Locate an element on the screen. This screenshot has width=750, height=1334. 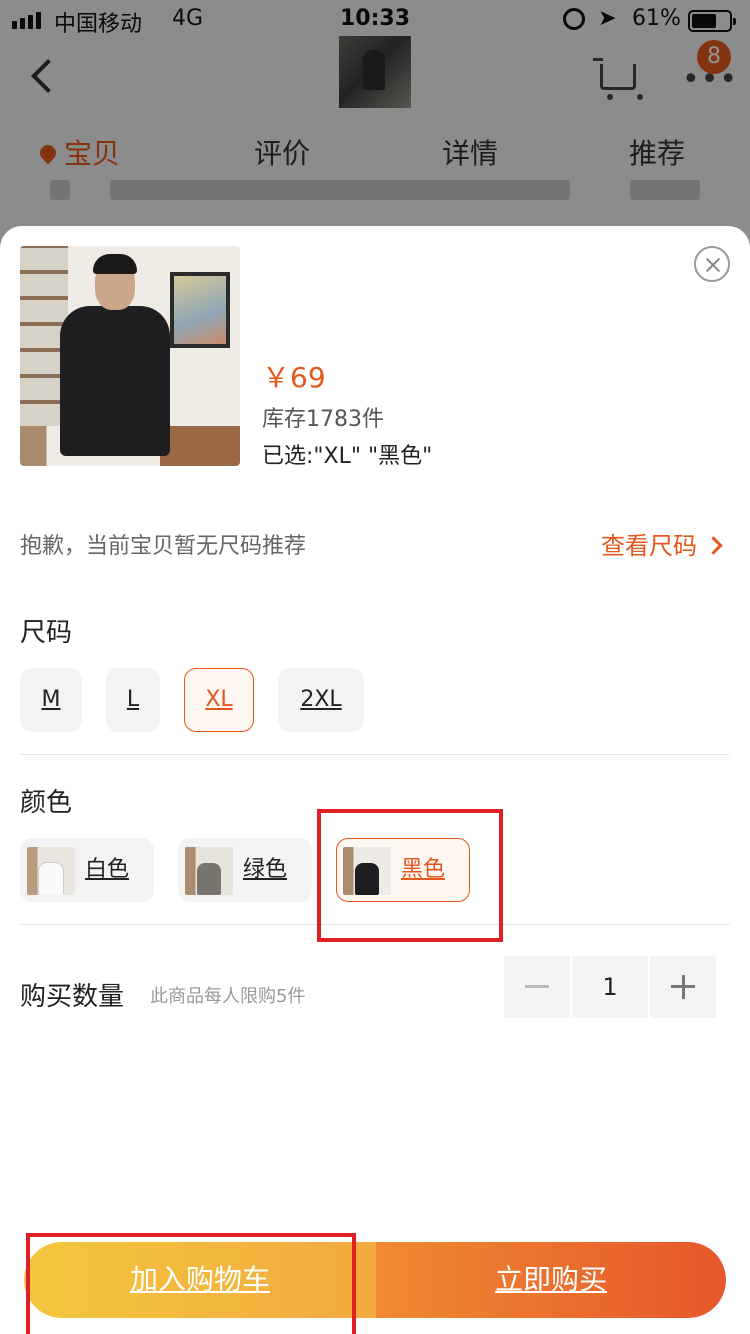
divider is located at coordinates (375, 754).